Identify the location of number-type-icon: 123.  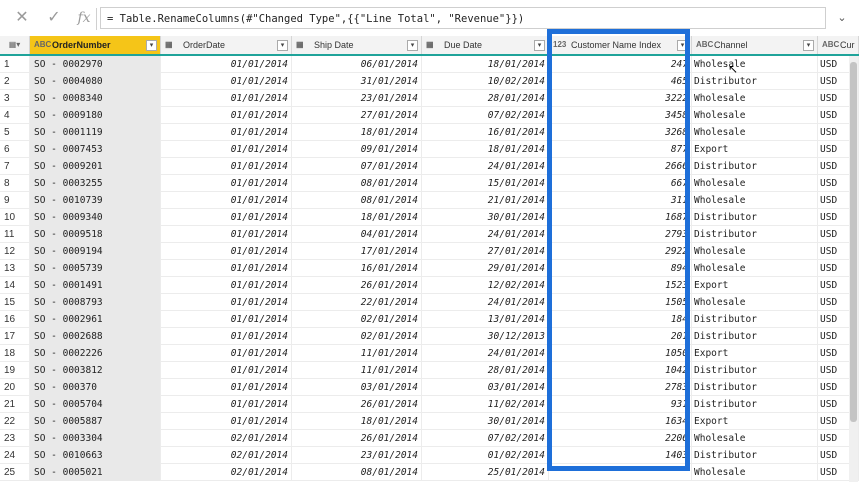
(559, 45).